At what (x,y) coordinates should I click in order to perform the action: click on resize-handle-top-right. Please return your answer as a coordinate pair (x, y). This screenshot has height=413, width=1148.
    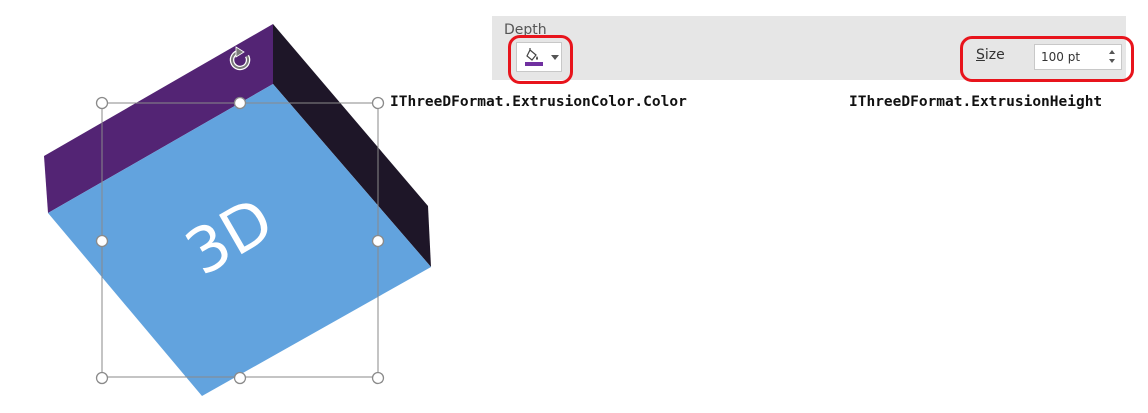
    Looking at the image, I should click on (378, 103).